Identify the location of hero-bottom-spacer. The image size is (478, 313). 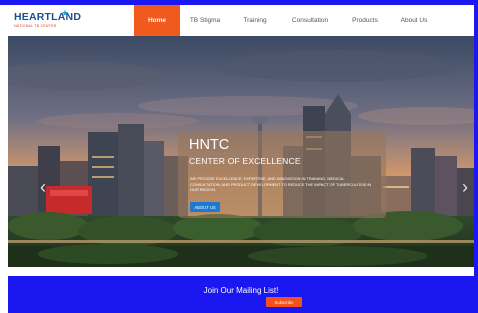
(241, 271).